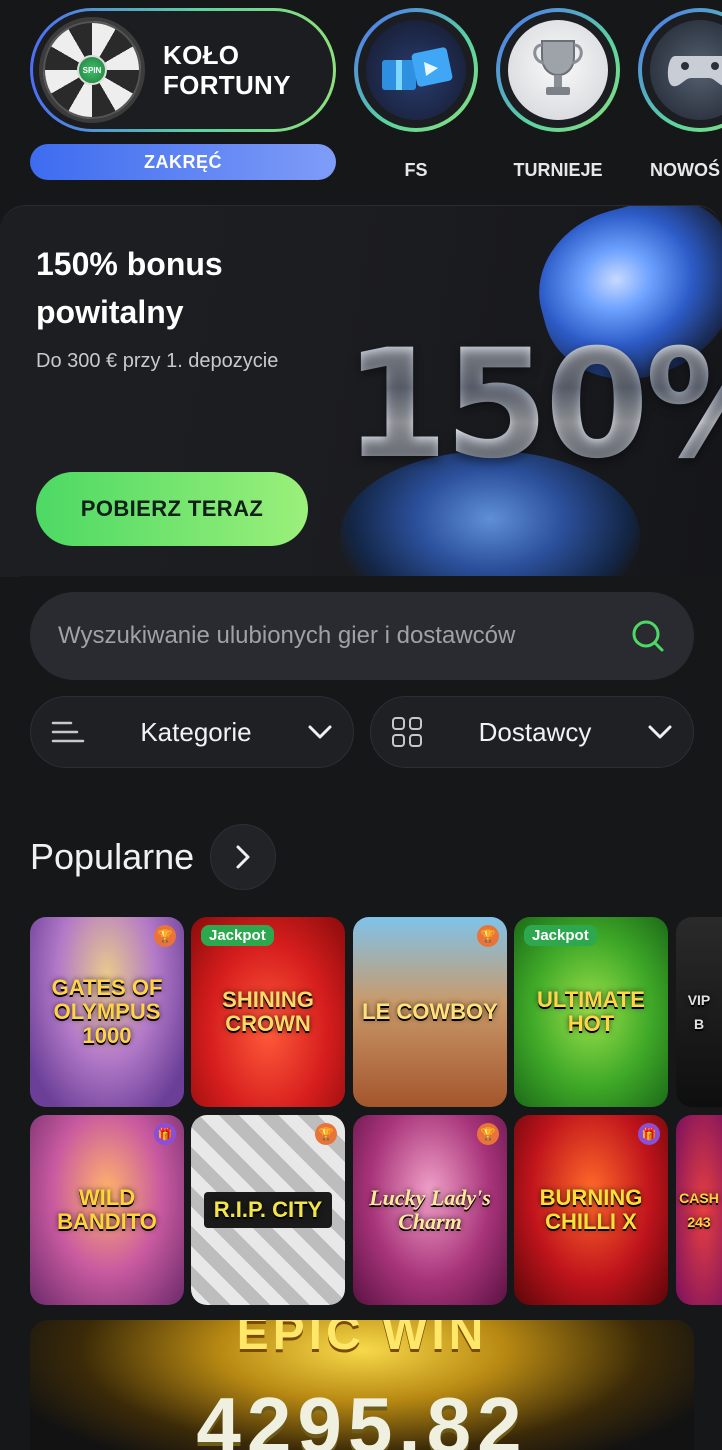  Describe the element at coordinates (196, 731) in the screenshot. I see `categories-label: Kategorie` at that location.